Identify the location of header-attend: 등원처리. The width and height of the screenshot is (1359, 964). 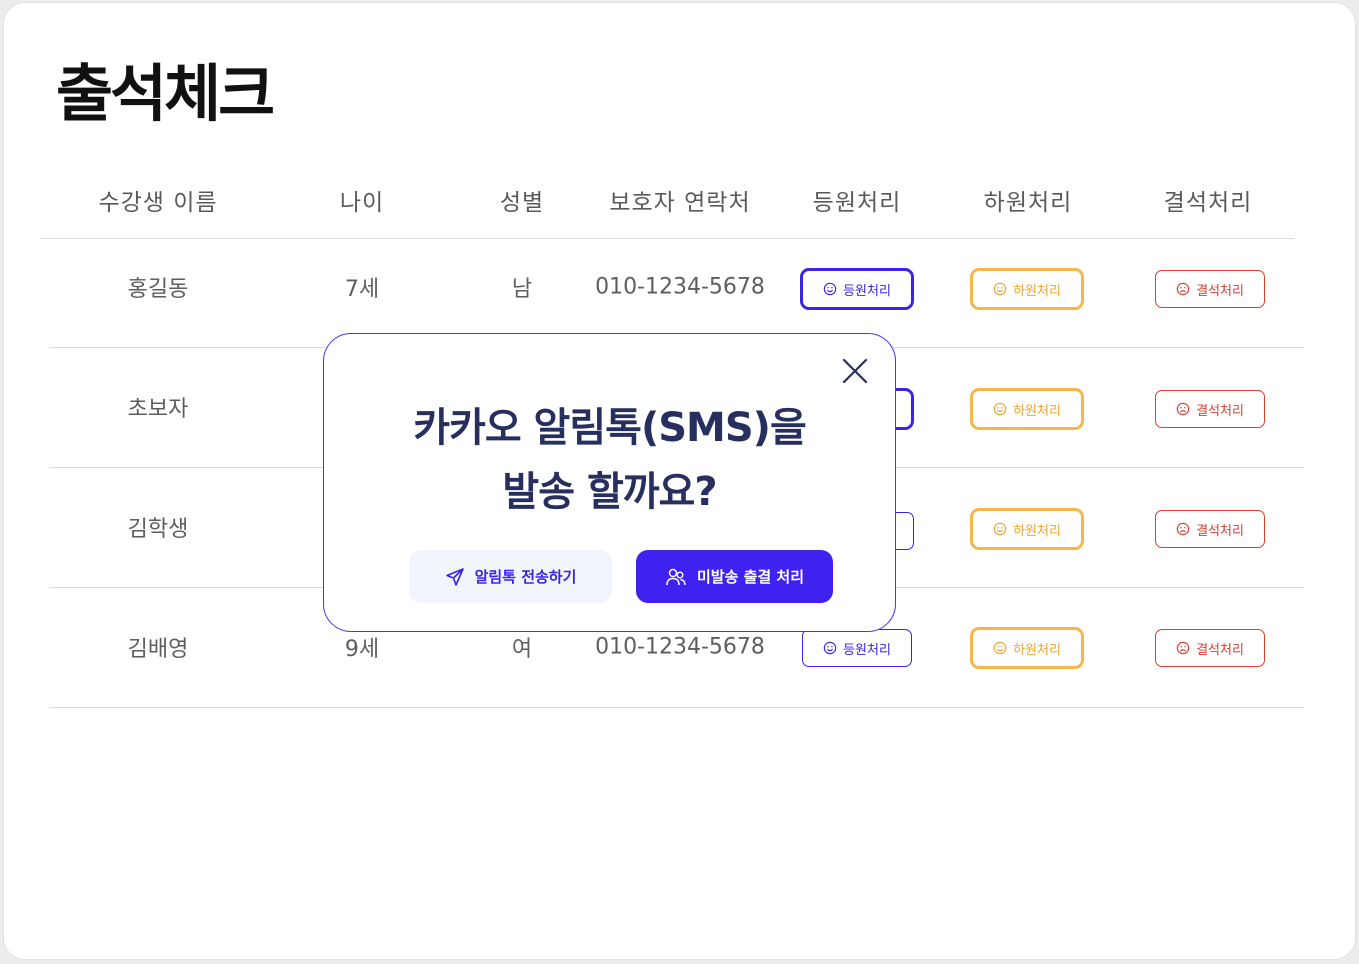
(857, 203).